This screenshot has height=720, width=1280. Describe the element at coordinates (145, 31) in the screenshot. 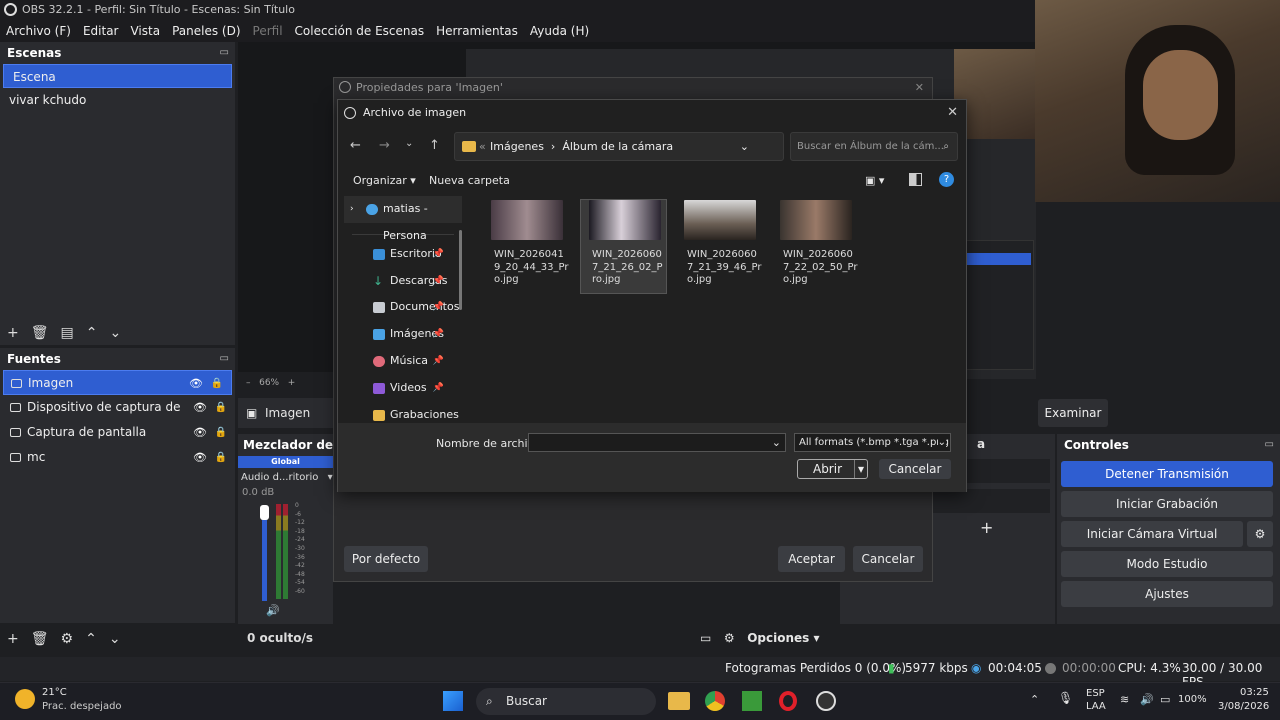

I see `menu-vista: Vista` at that location.